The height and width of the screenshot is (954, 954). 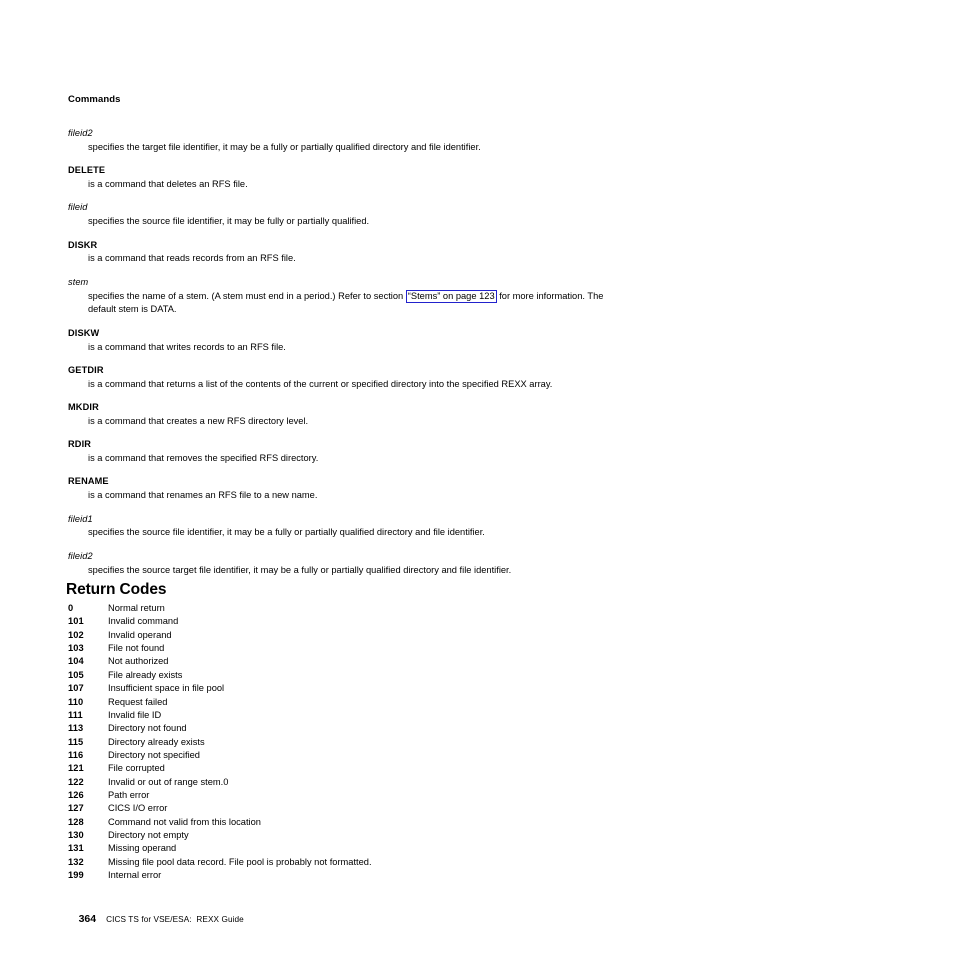 What do you see at coordinates (78, 281) in the screenshot?
I see `definition-term: stem` at bounding box center [78, 281].